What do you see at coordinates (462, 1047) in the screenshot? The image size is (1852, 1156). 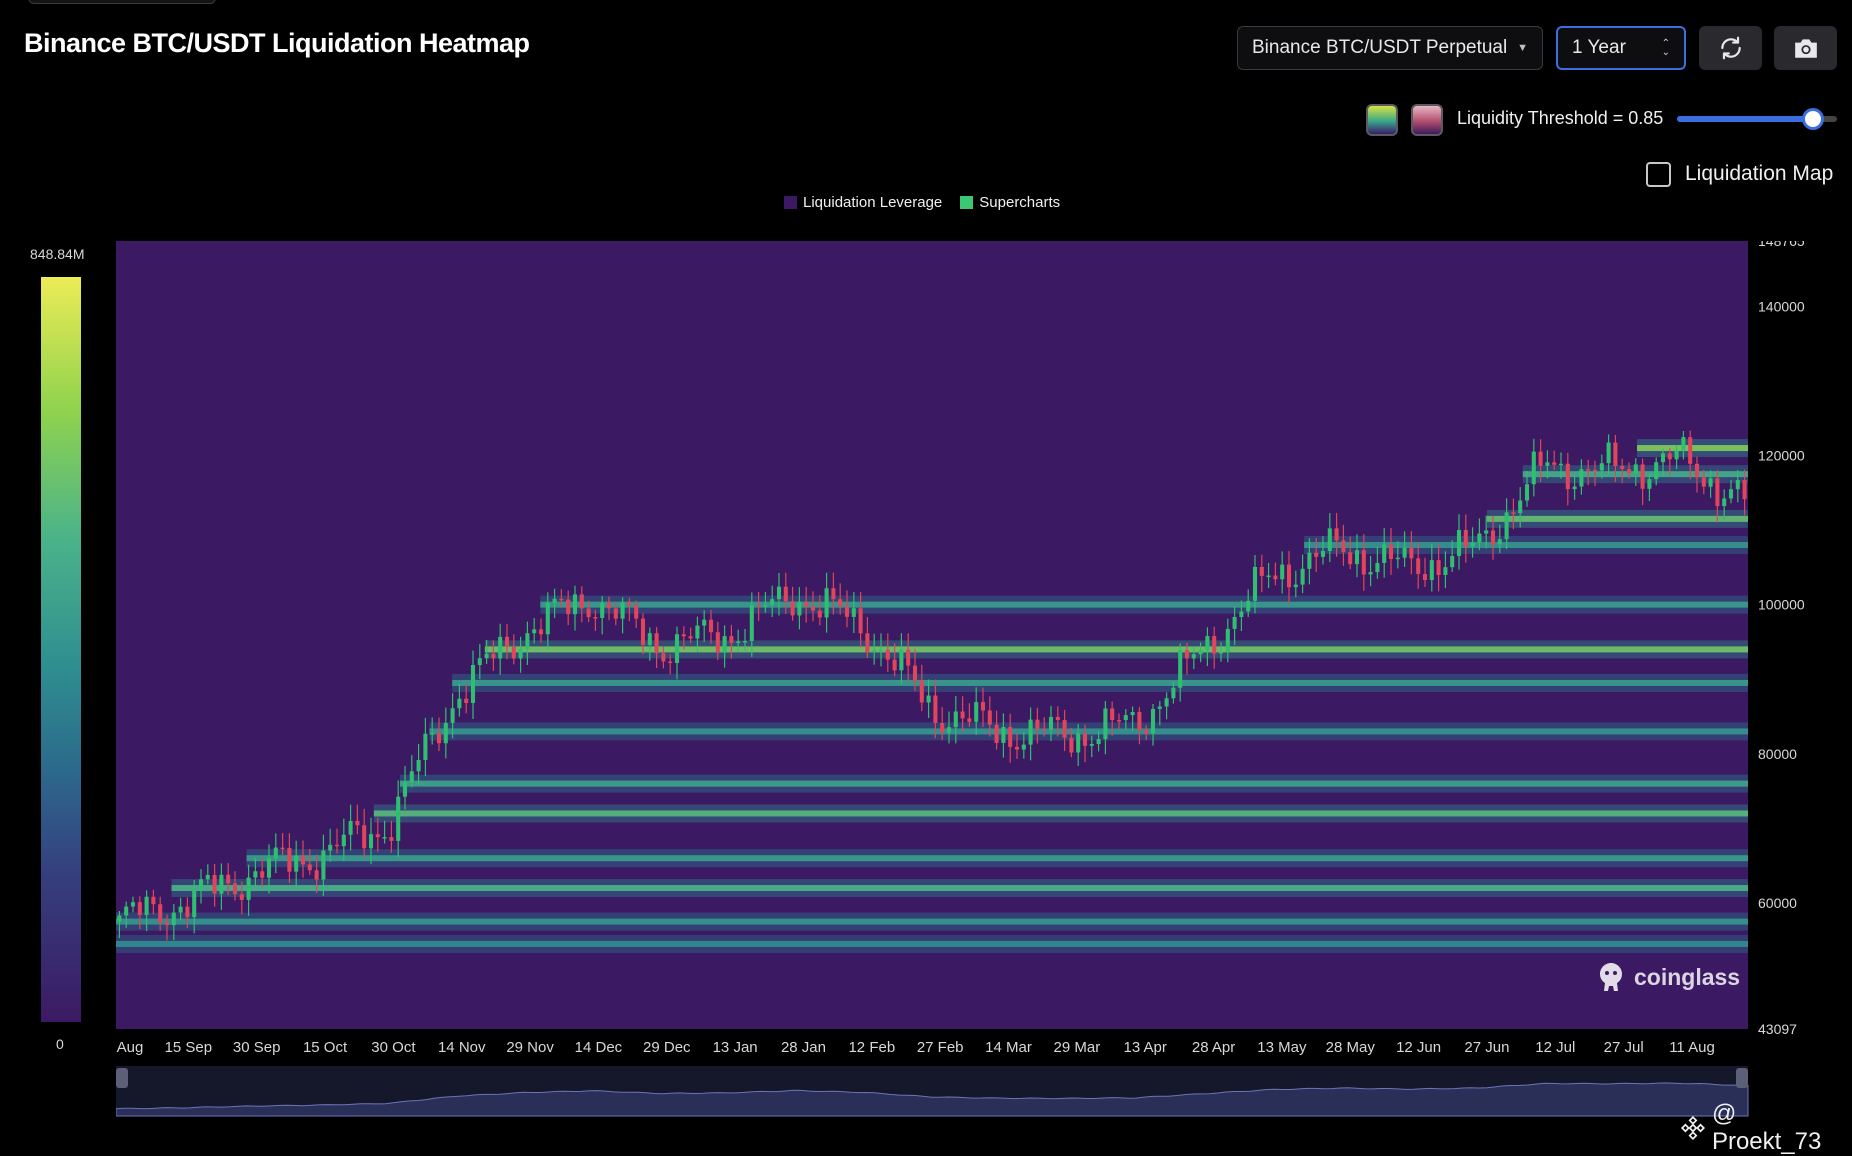 I see `x-tick-label: 14 Nov` at bounding box center [462, 1047].